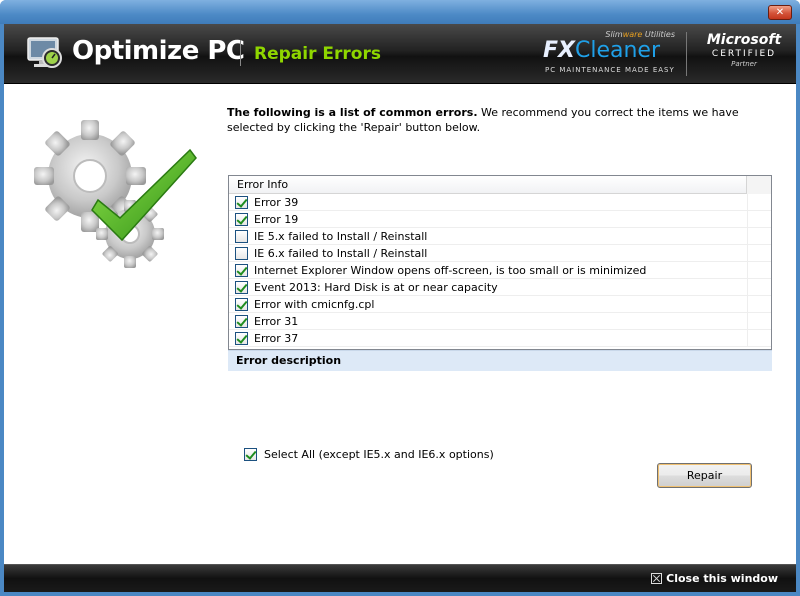 The image size is (800, 596). I want to click on footer-bar: Close this window, so click(400, 578).